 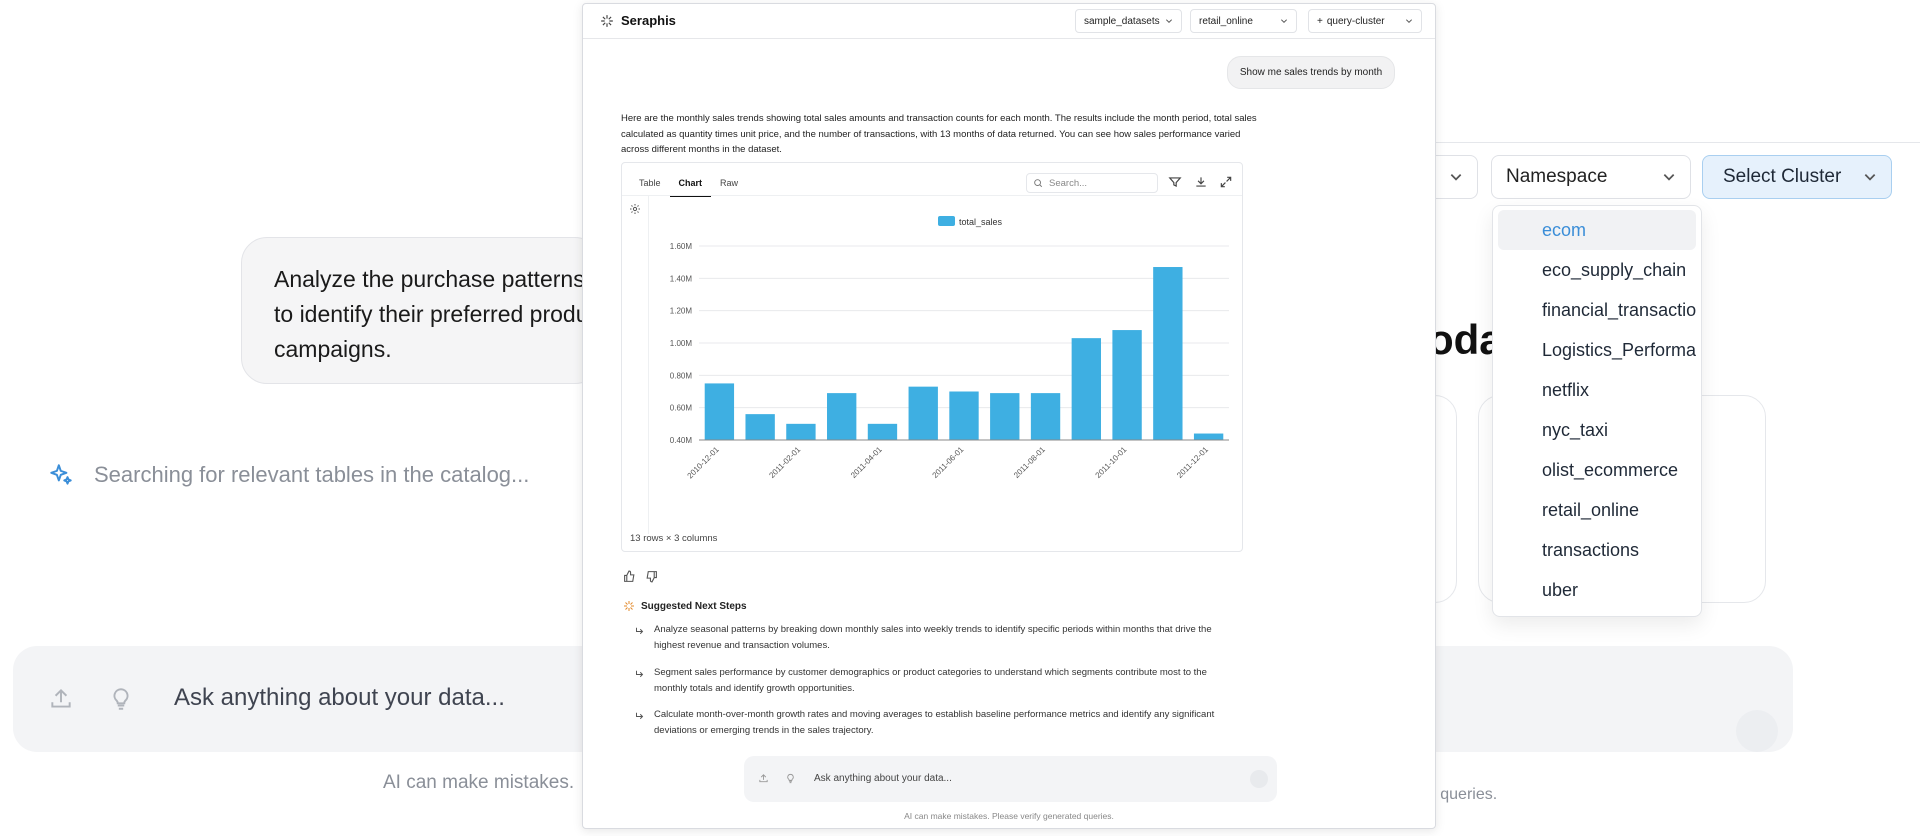 What do you see at coordinates (1122, 21) in the screenshot?
I see `dataset-value: sample_datasets` at bounding box center [1122, 21].